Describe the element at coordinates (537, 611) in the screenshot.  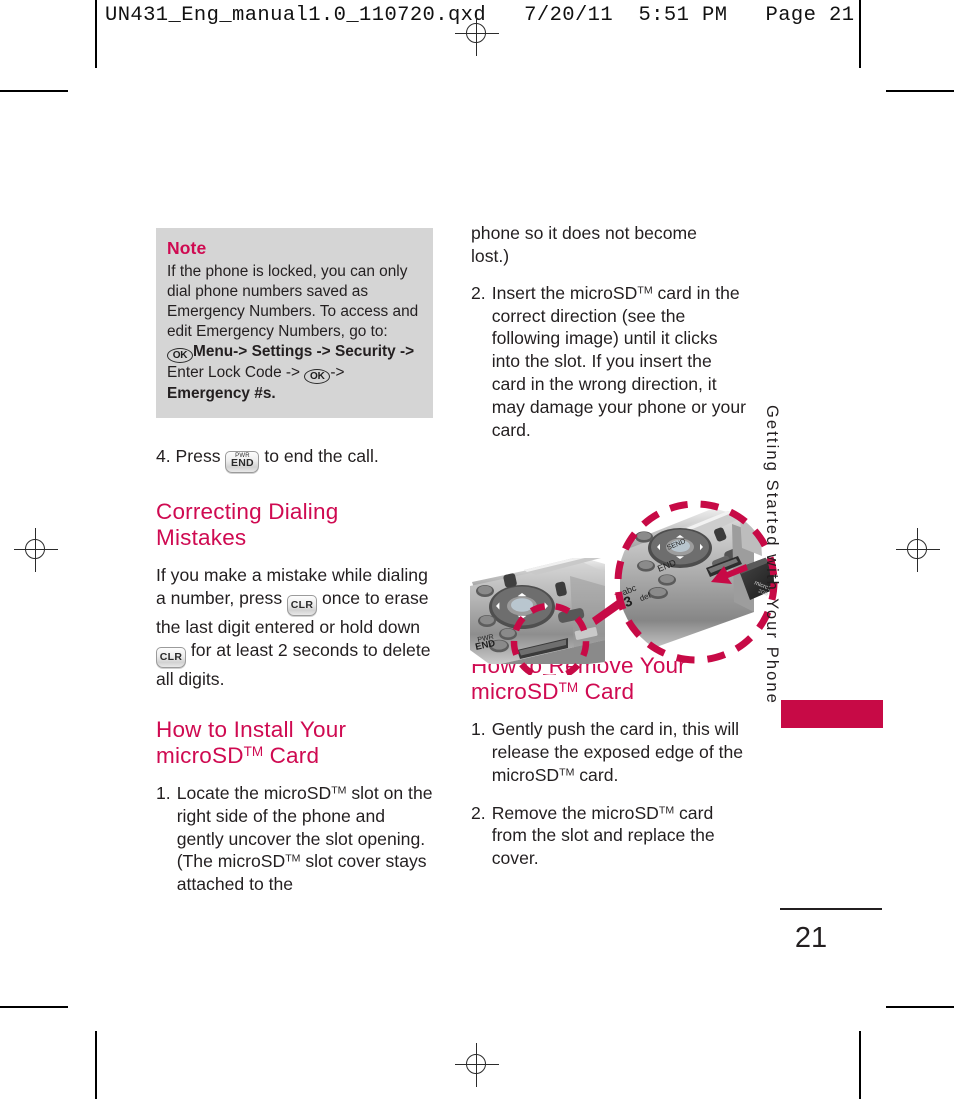
I see `phone-keypad-left-view: PWR END` at that location.